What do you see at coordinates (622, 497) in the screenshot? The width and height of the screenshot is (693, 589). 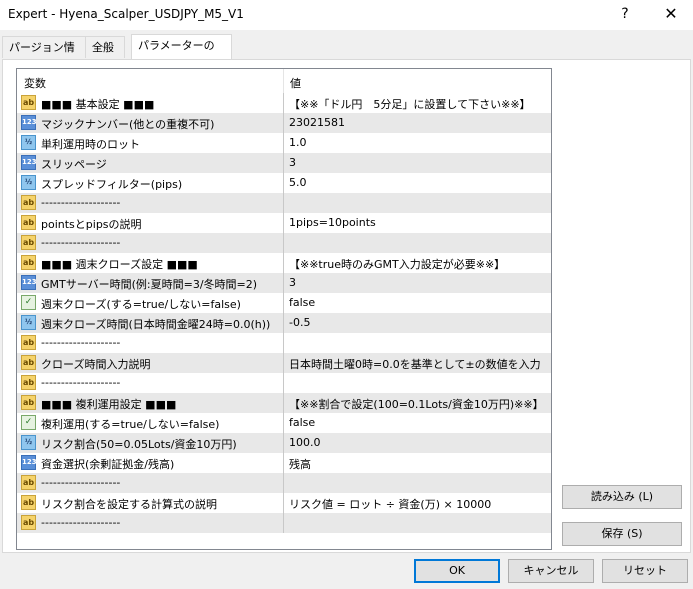 I see `load-button: 読み込み (L)` at bounding box center [622, 497].